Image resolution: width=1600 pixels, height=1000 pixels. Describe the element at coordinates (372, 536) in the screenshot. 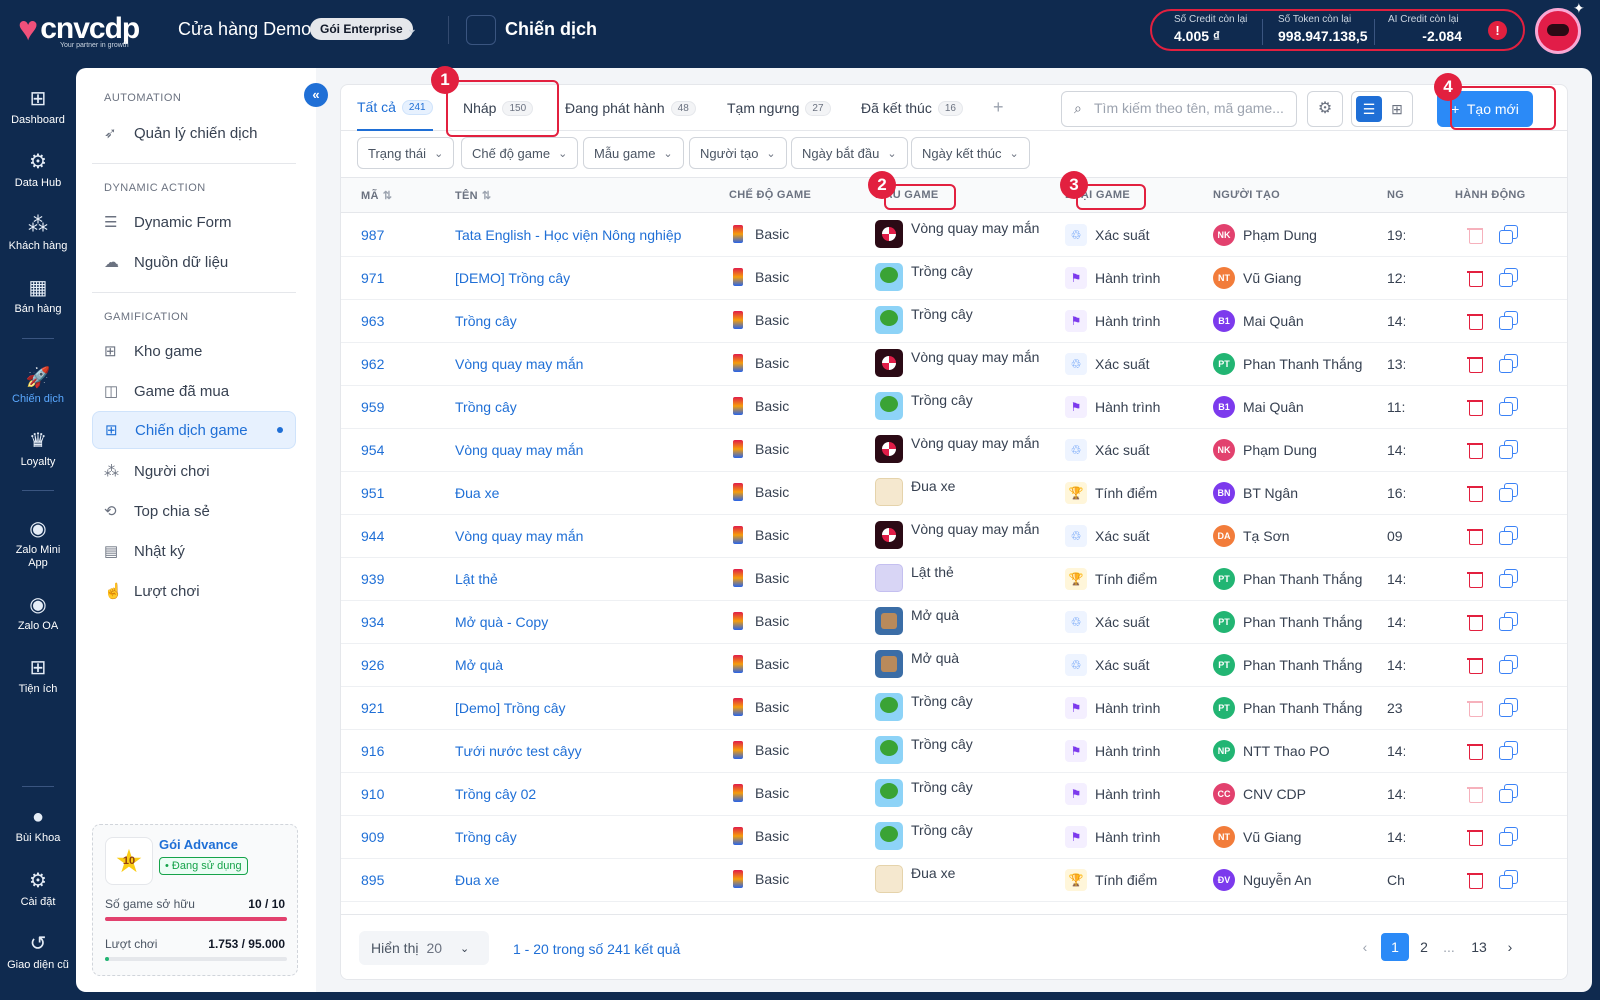

I see `campaign-code: 944` at that location.